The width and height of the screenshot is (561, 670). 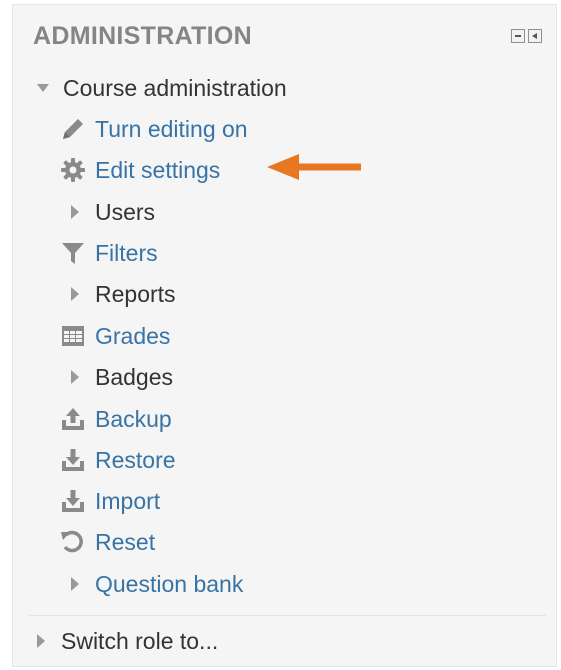 I want to click on nav-item-filters: Filters, so click(x=108, y=253).